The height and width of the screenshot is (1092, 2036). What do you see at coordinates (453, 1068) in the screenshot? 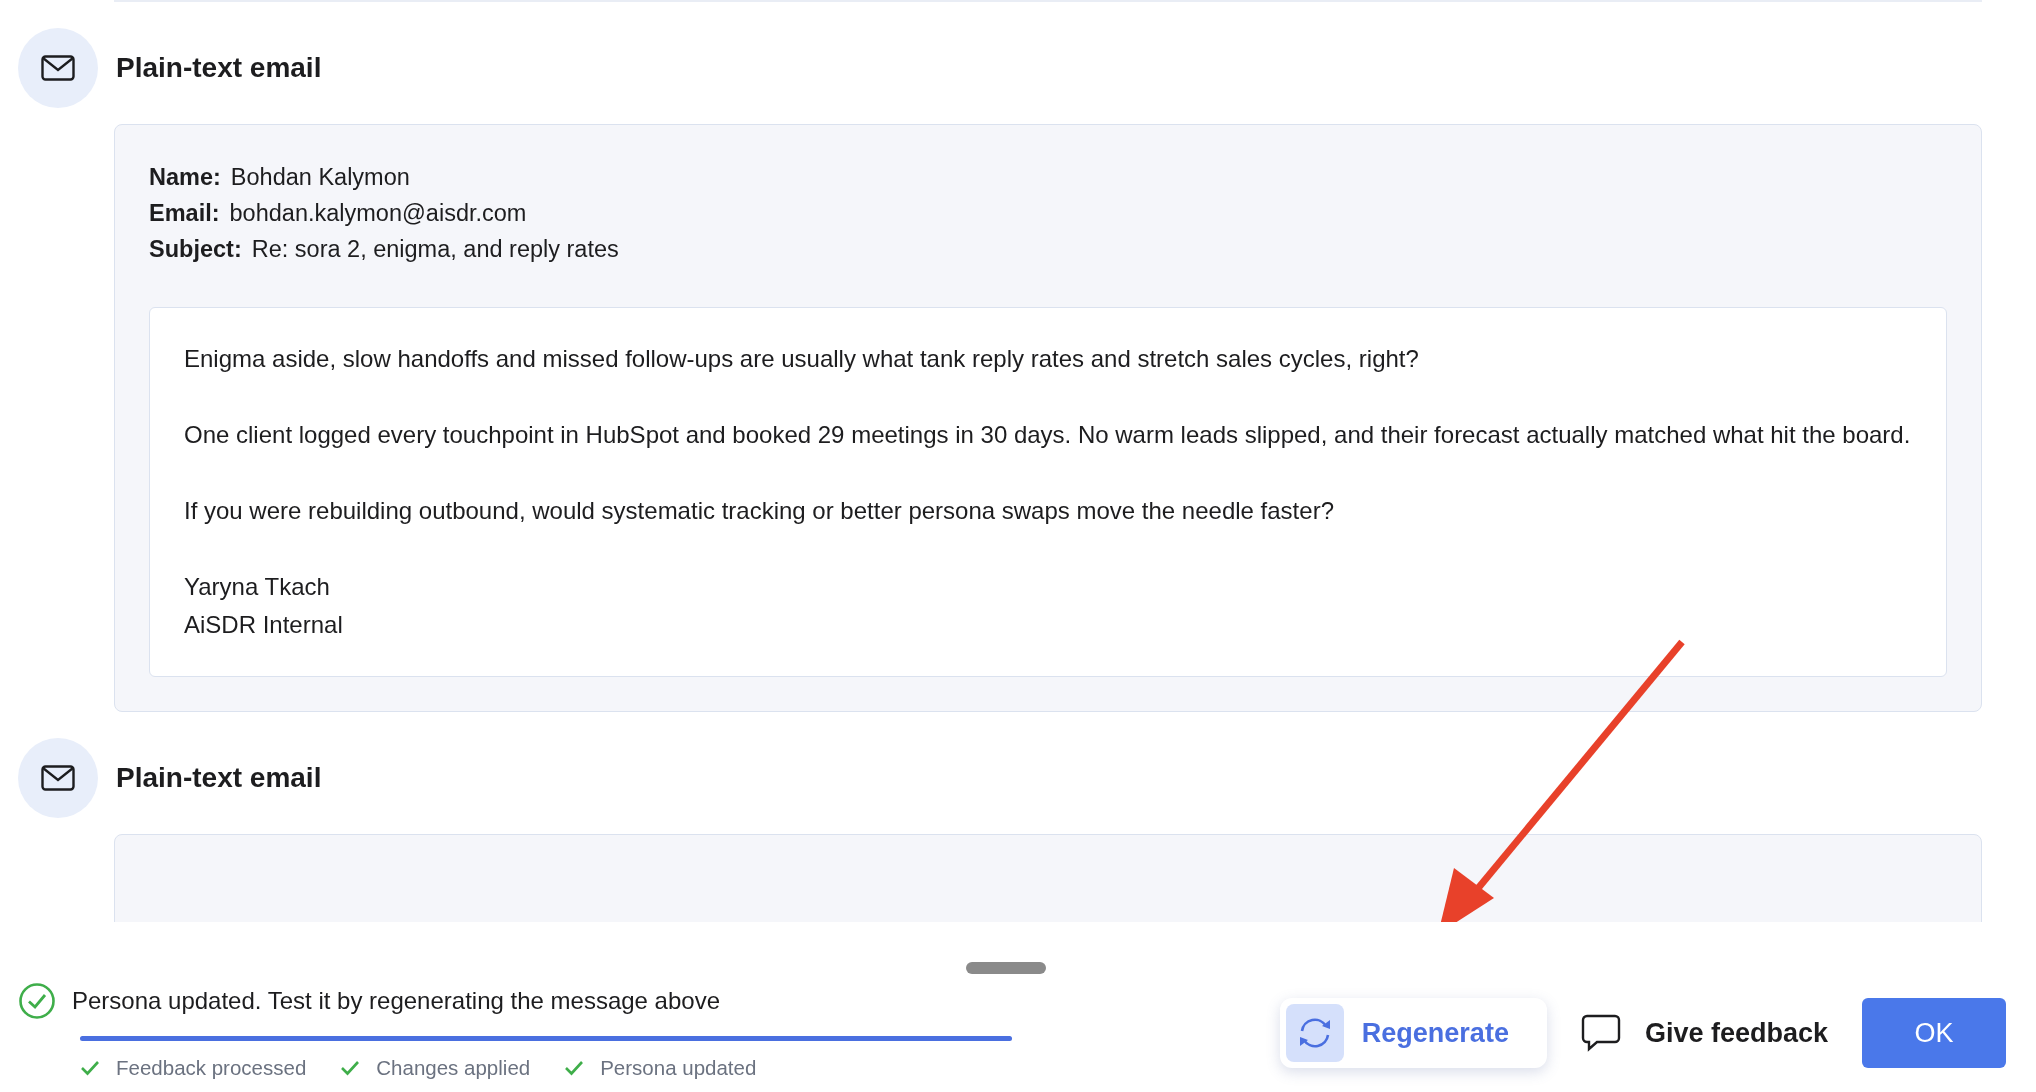
I see `step-label: Changes applied` at bounding box center [453, 1068].